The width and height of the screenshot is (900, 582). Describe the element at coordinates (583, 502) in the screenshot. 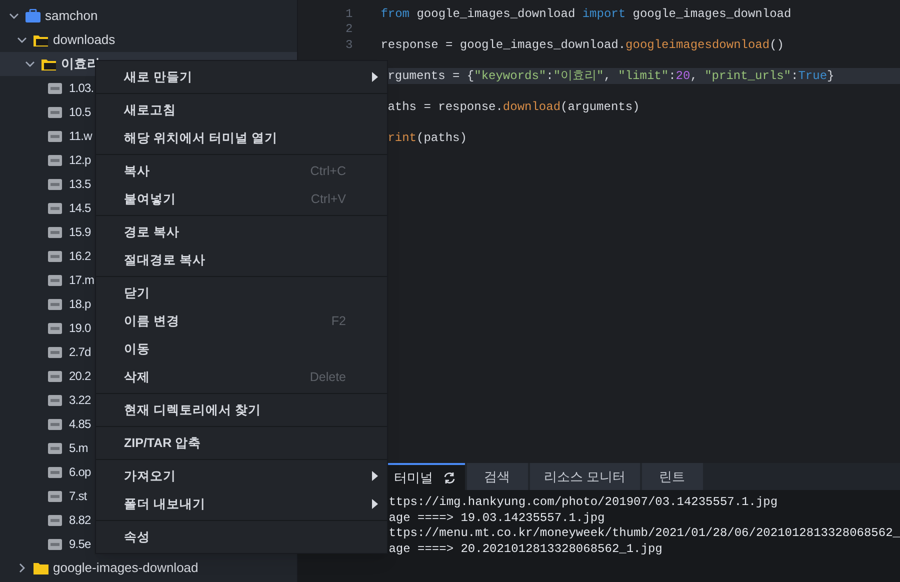

I see `terminal-line: ttps://img.hankyung.com/photo/201907/03.14235557.1.jpg` at that location.